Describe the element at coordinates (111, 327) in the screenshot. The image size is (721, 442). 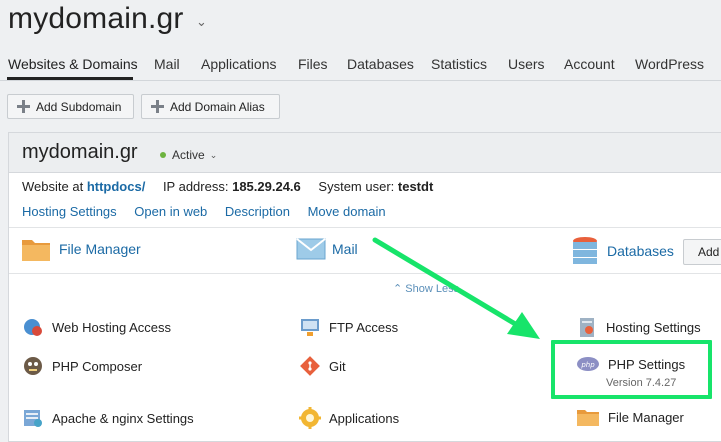
I see `web-hosting-access-label: Web Hosting Access` at that location.